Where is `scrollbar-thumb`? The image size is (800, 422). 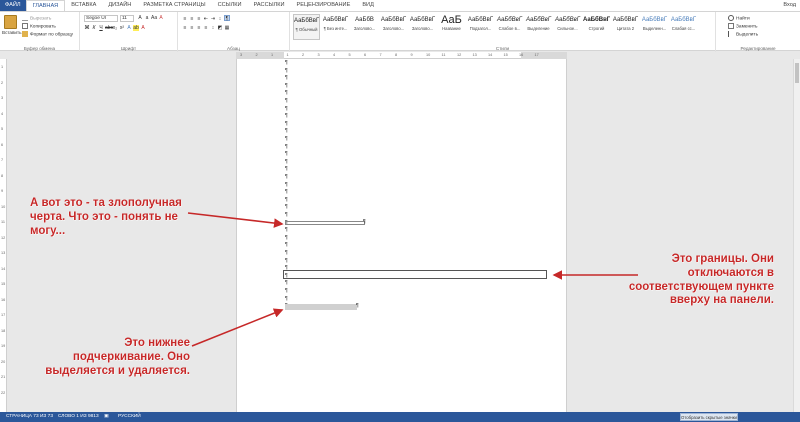 scrollbar-thumb is located at coordinates (797, 73).